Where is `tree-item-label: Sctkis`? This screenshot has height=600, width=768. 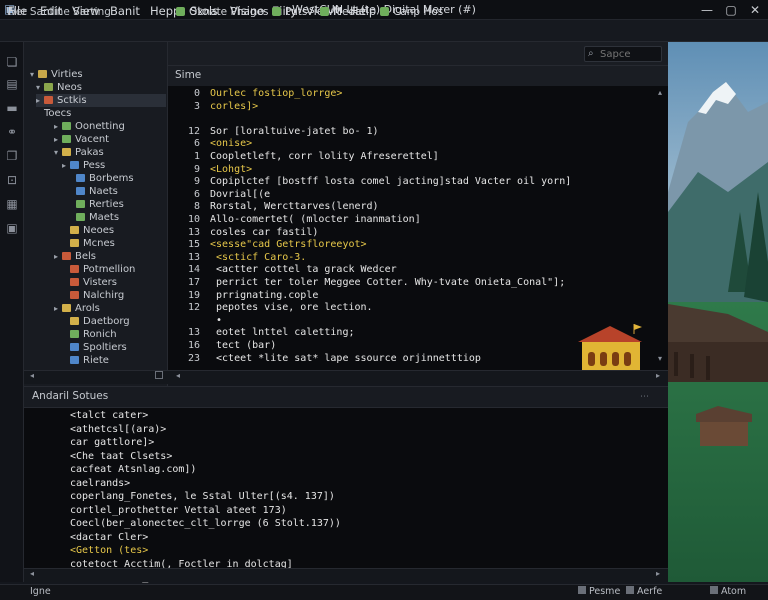
tree-item-label: Sctkis is located at coordinates (72, 100).